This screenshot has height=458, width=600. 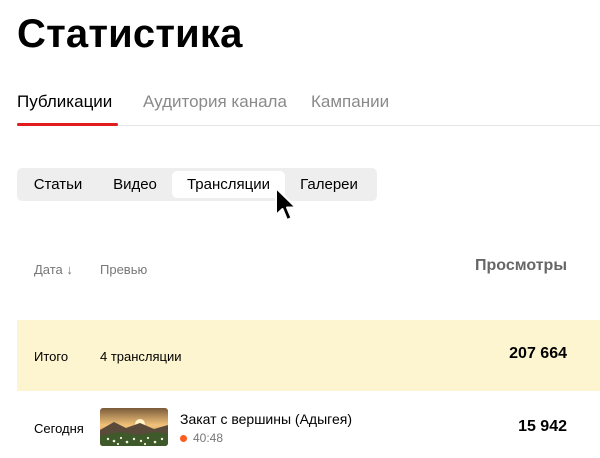 What do you see at coordinates (300, 108) in the screenshot?
I see `main-tabs: Публикации Аудитория канала Кампании` at bounding box center [300, 108].